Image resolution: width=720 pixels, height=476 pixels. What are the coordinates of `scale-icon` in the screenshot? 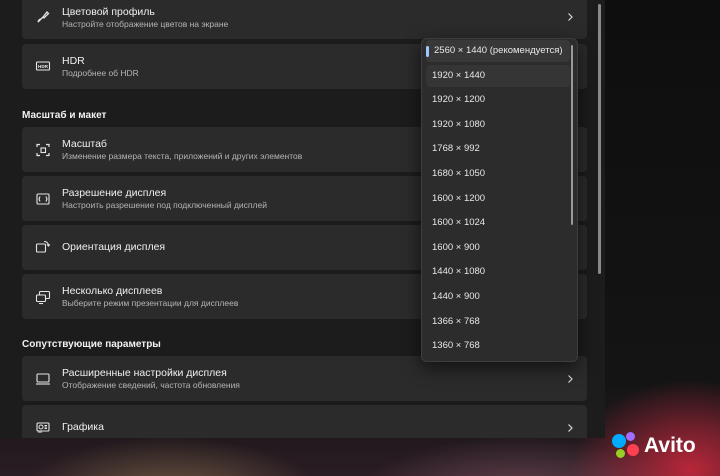 It's located at (43, 150).